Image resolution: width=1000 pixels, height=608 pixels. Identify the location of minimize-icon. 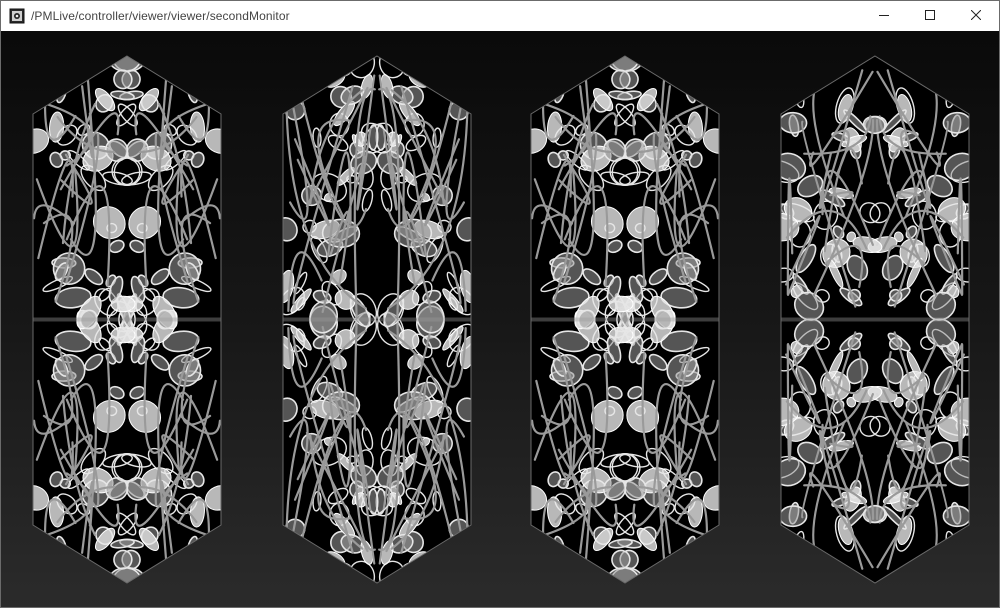
(884, 16).